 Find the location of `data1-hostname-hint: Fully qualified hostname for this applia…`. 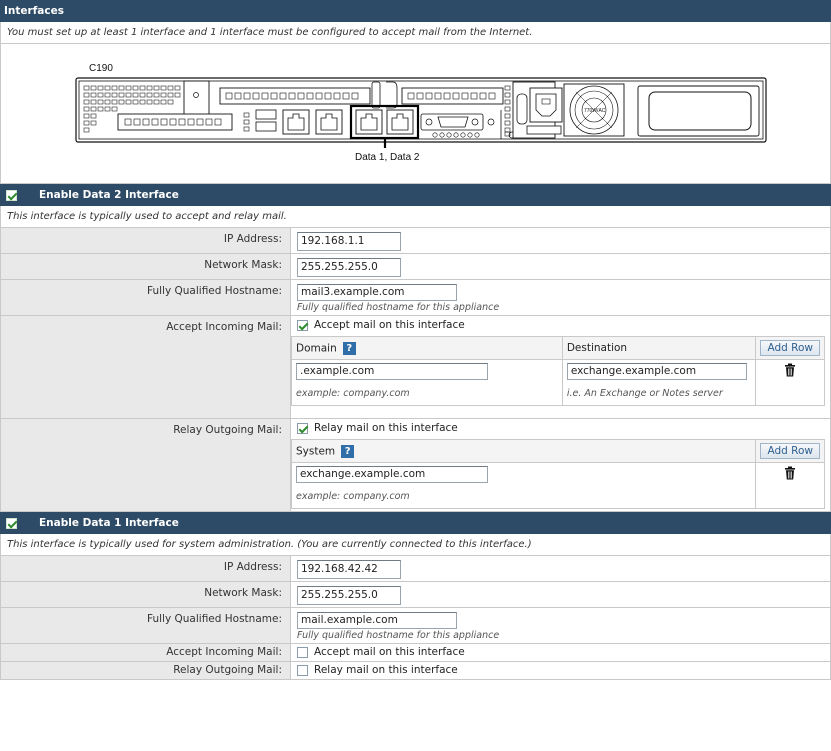

data1-hostname-hint: Fully qualified hostname for this applia… is located at coordinates (398, 635).